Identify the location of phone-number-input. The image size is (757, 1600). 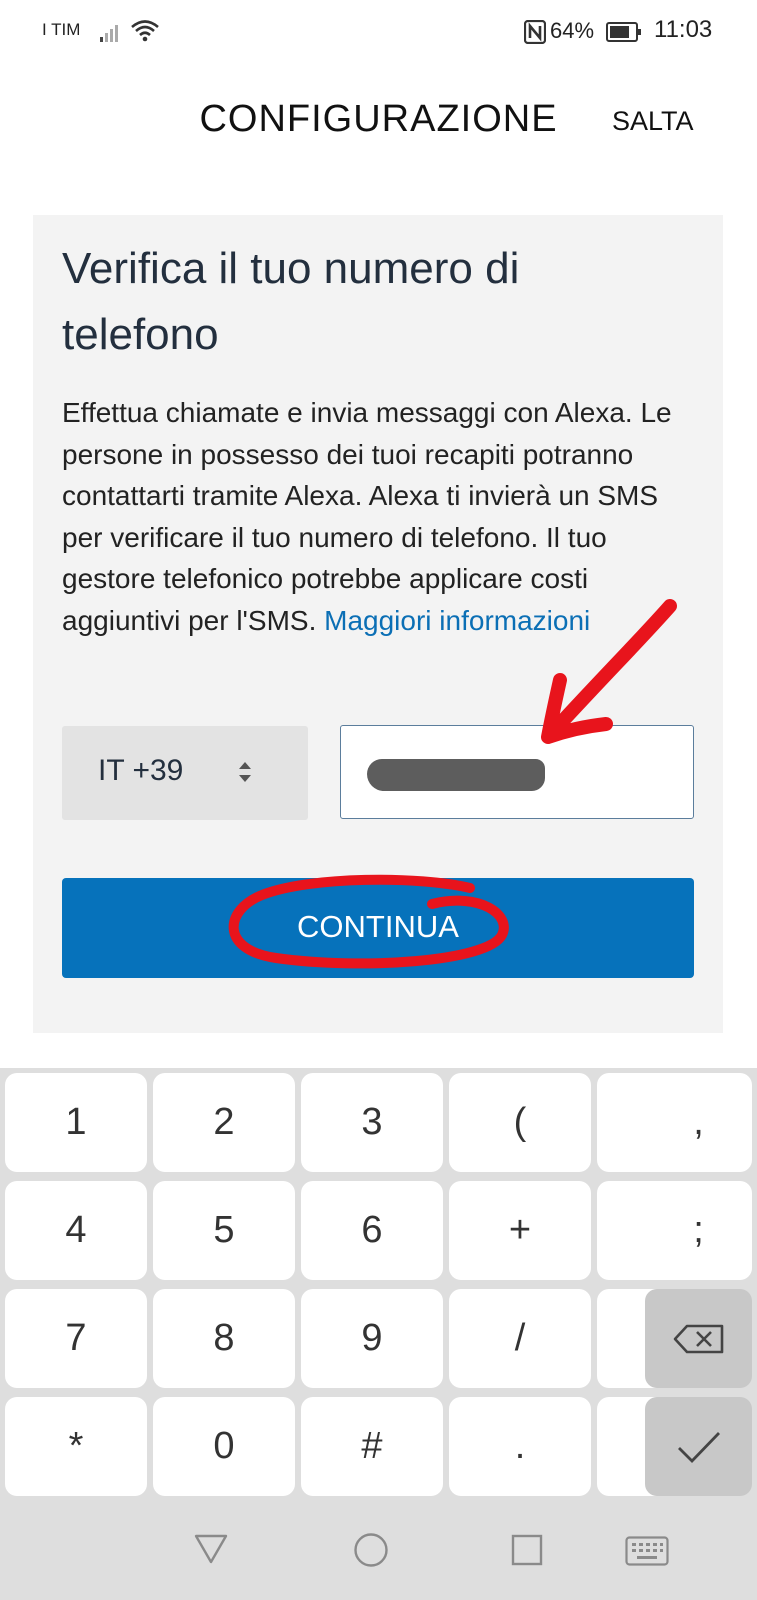
(517, 772).